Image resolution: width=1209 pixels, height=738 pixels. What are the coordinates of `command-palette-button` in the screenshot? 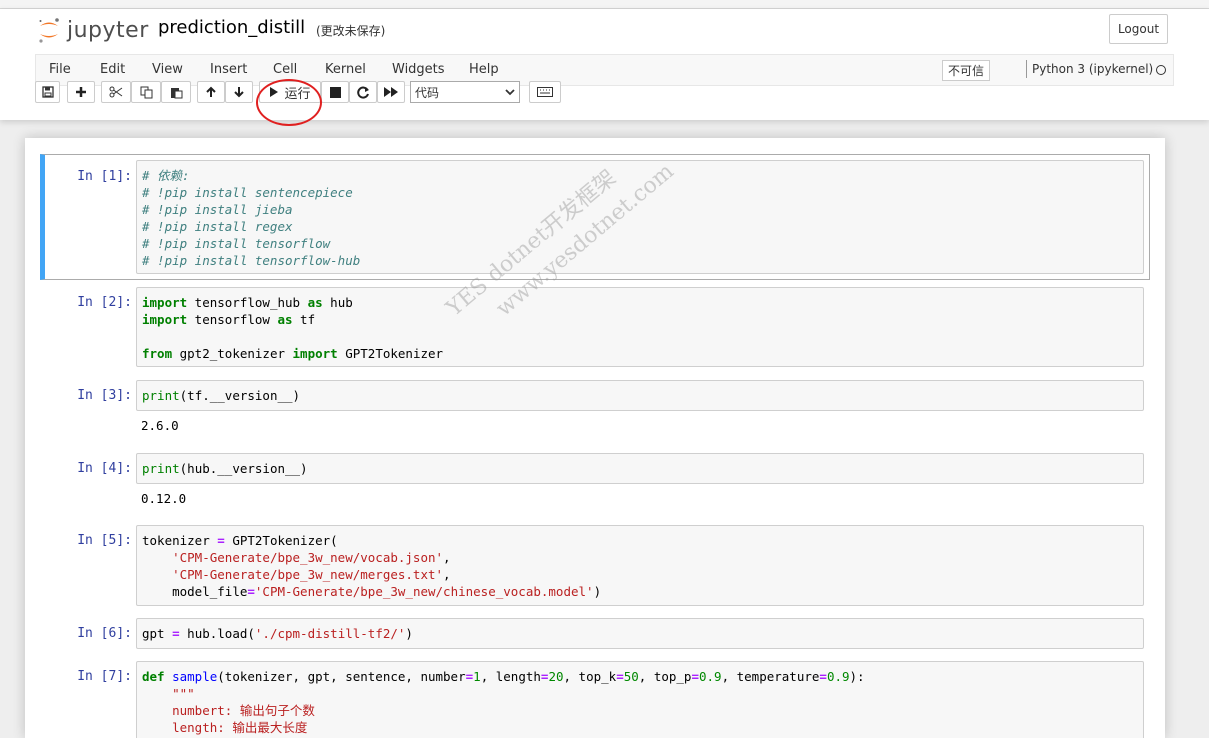 It's located at (545, 92).